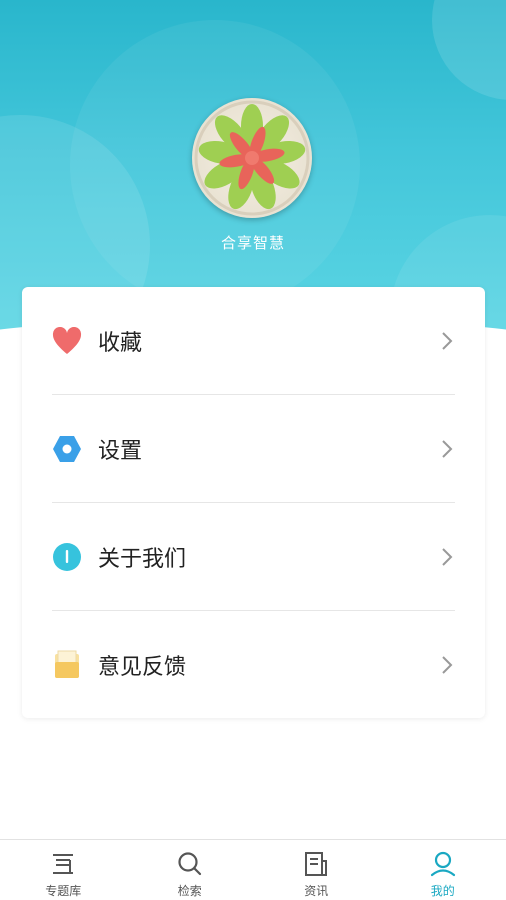  I want to click on menu-item-label: 关于我们, so click(142, 559).